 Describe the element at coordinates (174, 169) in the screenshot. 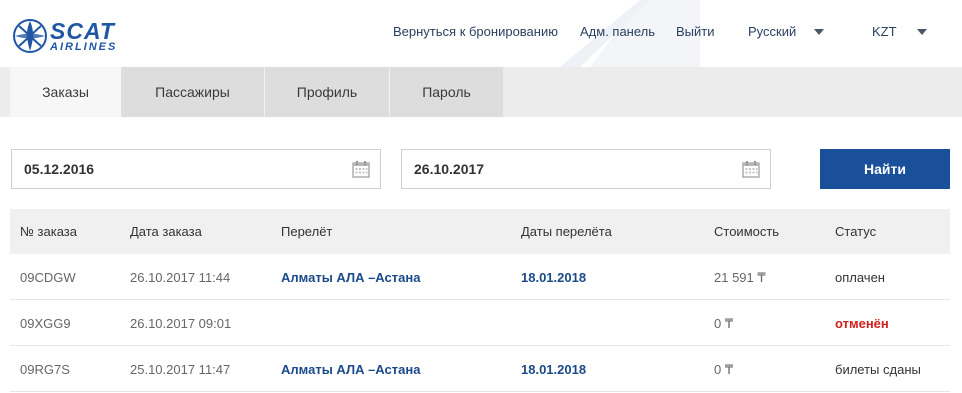

I see `date-from-input` at that location.